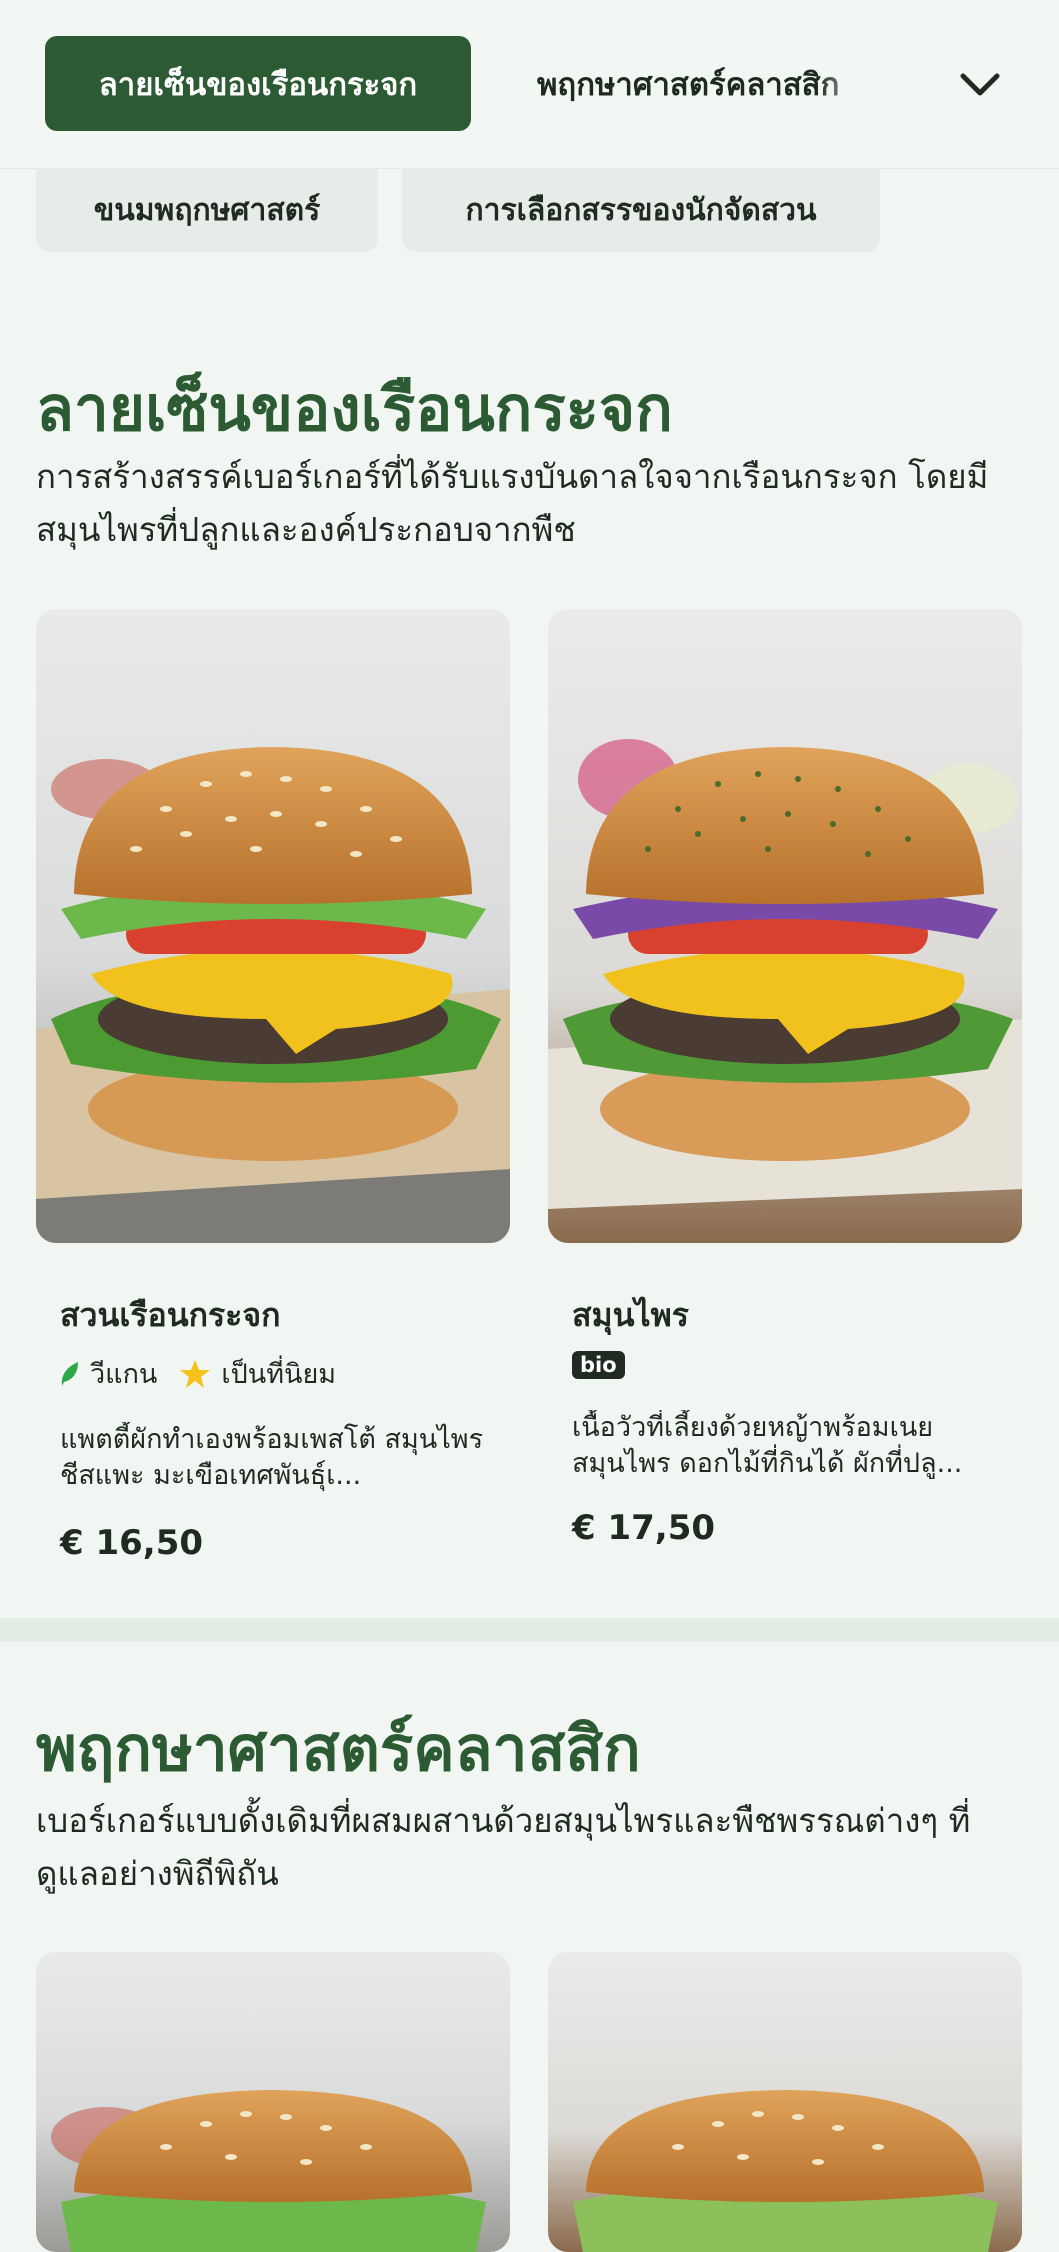 The height and width of the screenshot is (2252, 1059). I want to click on item-name: สวนเรือนกระจก, so click(170, 1315).